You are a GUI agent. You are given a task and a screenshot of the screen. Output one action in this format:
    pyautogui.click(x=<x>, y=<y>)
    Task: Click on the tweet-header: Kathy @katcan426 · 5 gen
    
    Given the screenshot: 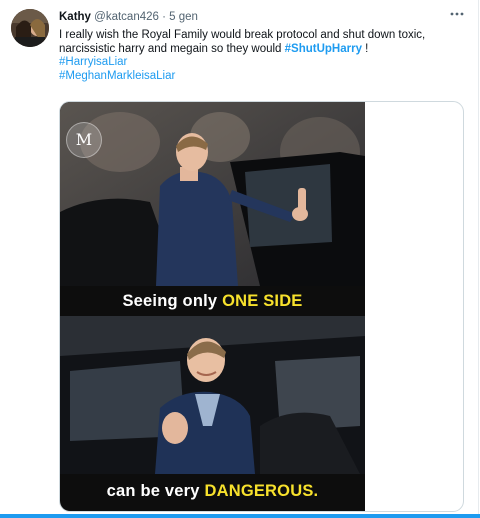 What is the action you would take?
    pyautogui.click(x=128, y=17)
    